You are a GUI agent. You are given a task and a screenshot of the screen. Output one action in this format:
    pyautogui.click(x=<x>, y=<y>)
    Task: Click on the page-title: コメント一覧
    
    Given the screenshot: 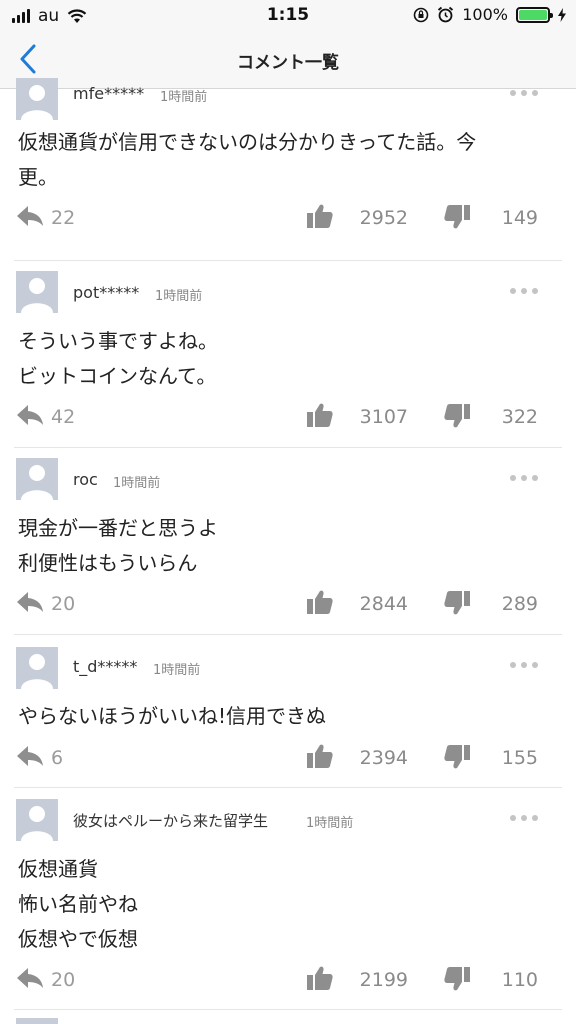 What is the action you would take?
    pyautogui.click(x=288, y=63)
    